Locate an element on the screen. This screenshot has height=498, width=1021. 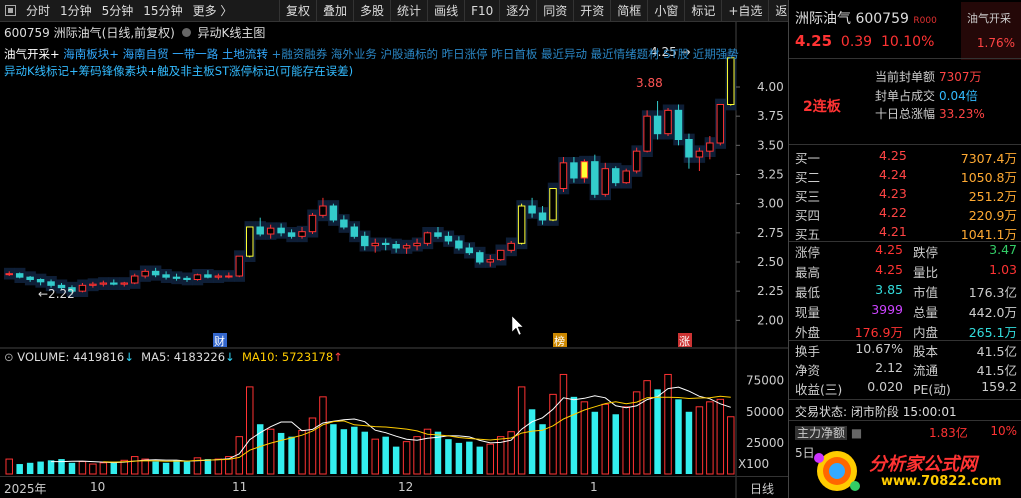
window-icon is located at coordinates (10, 10).